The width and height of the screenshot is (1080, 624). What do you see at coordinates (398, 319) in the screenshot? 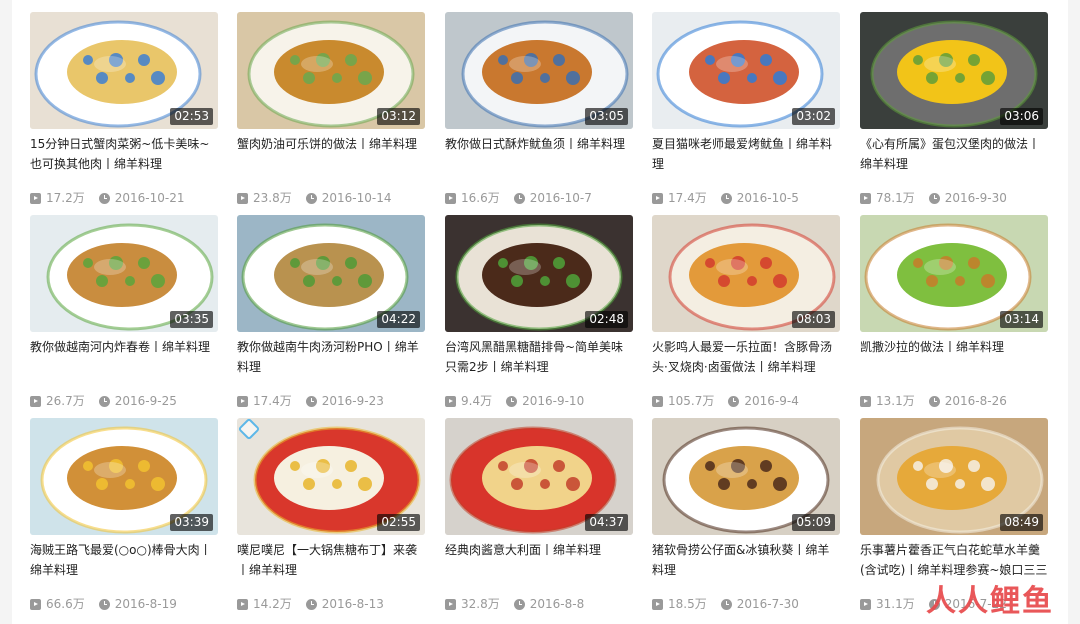
I see `video-duration: 04:22` at bounding box center [398, 319].